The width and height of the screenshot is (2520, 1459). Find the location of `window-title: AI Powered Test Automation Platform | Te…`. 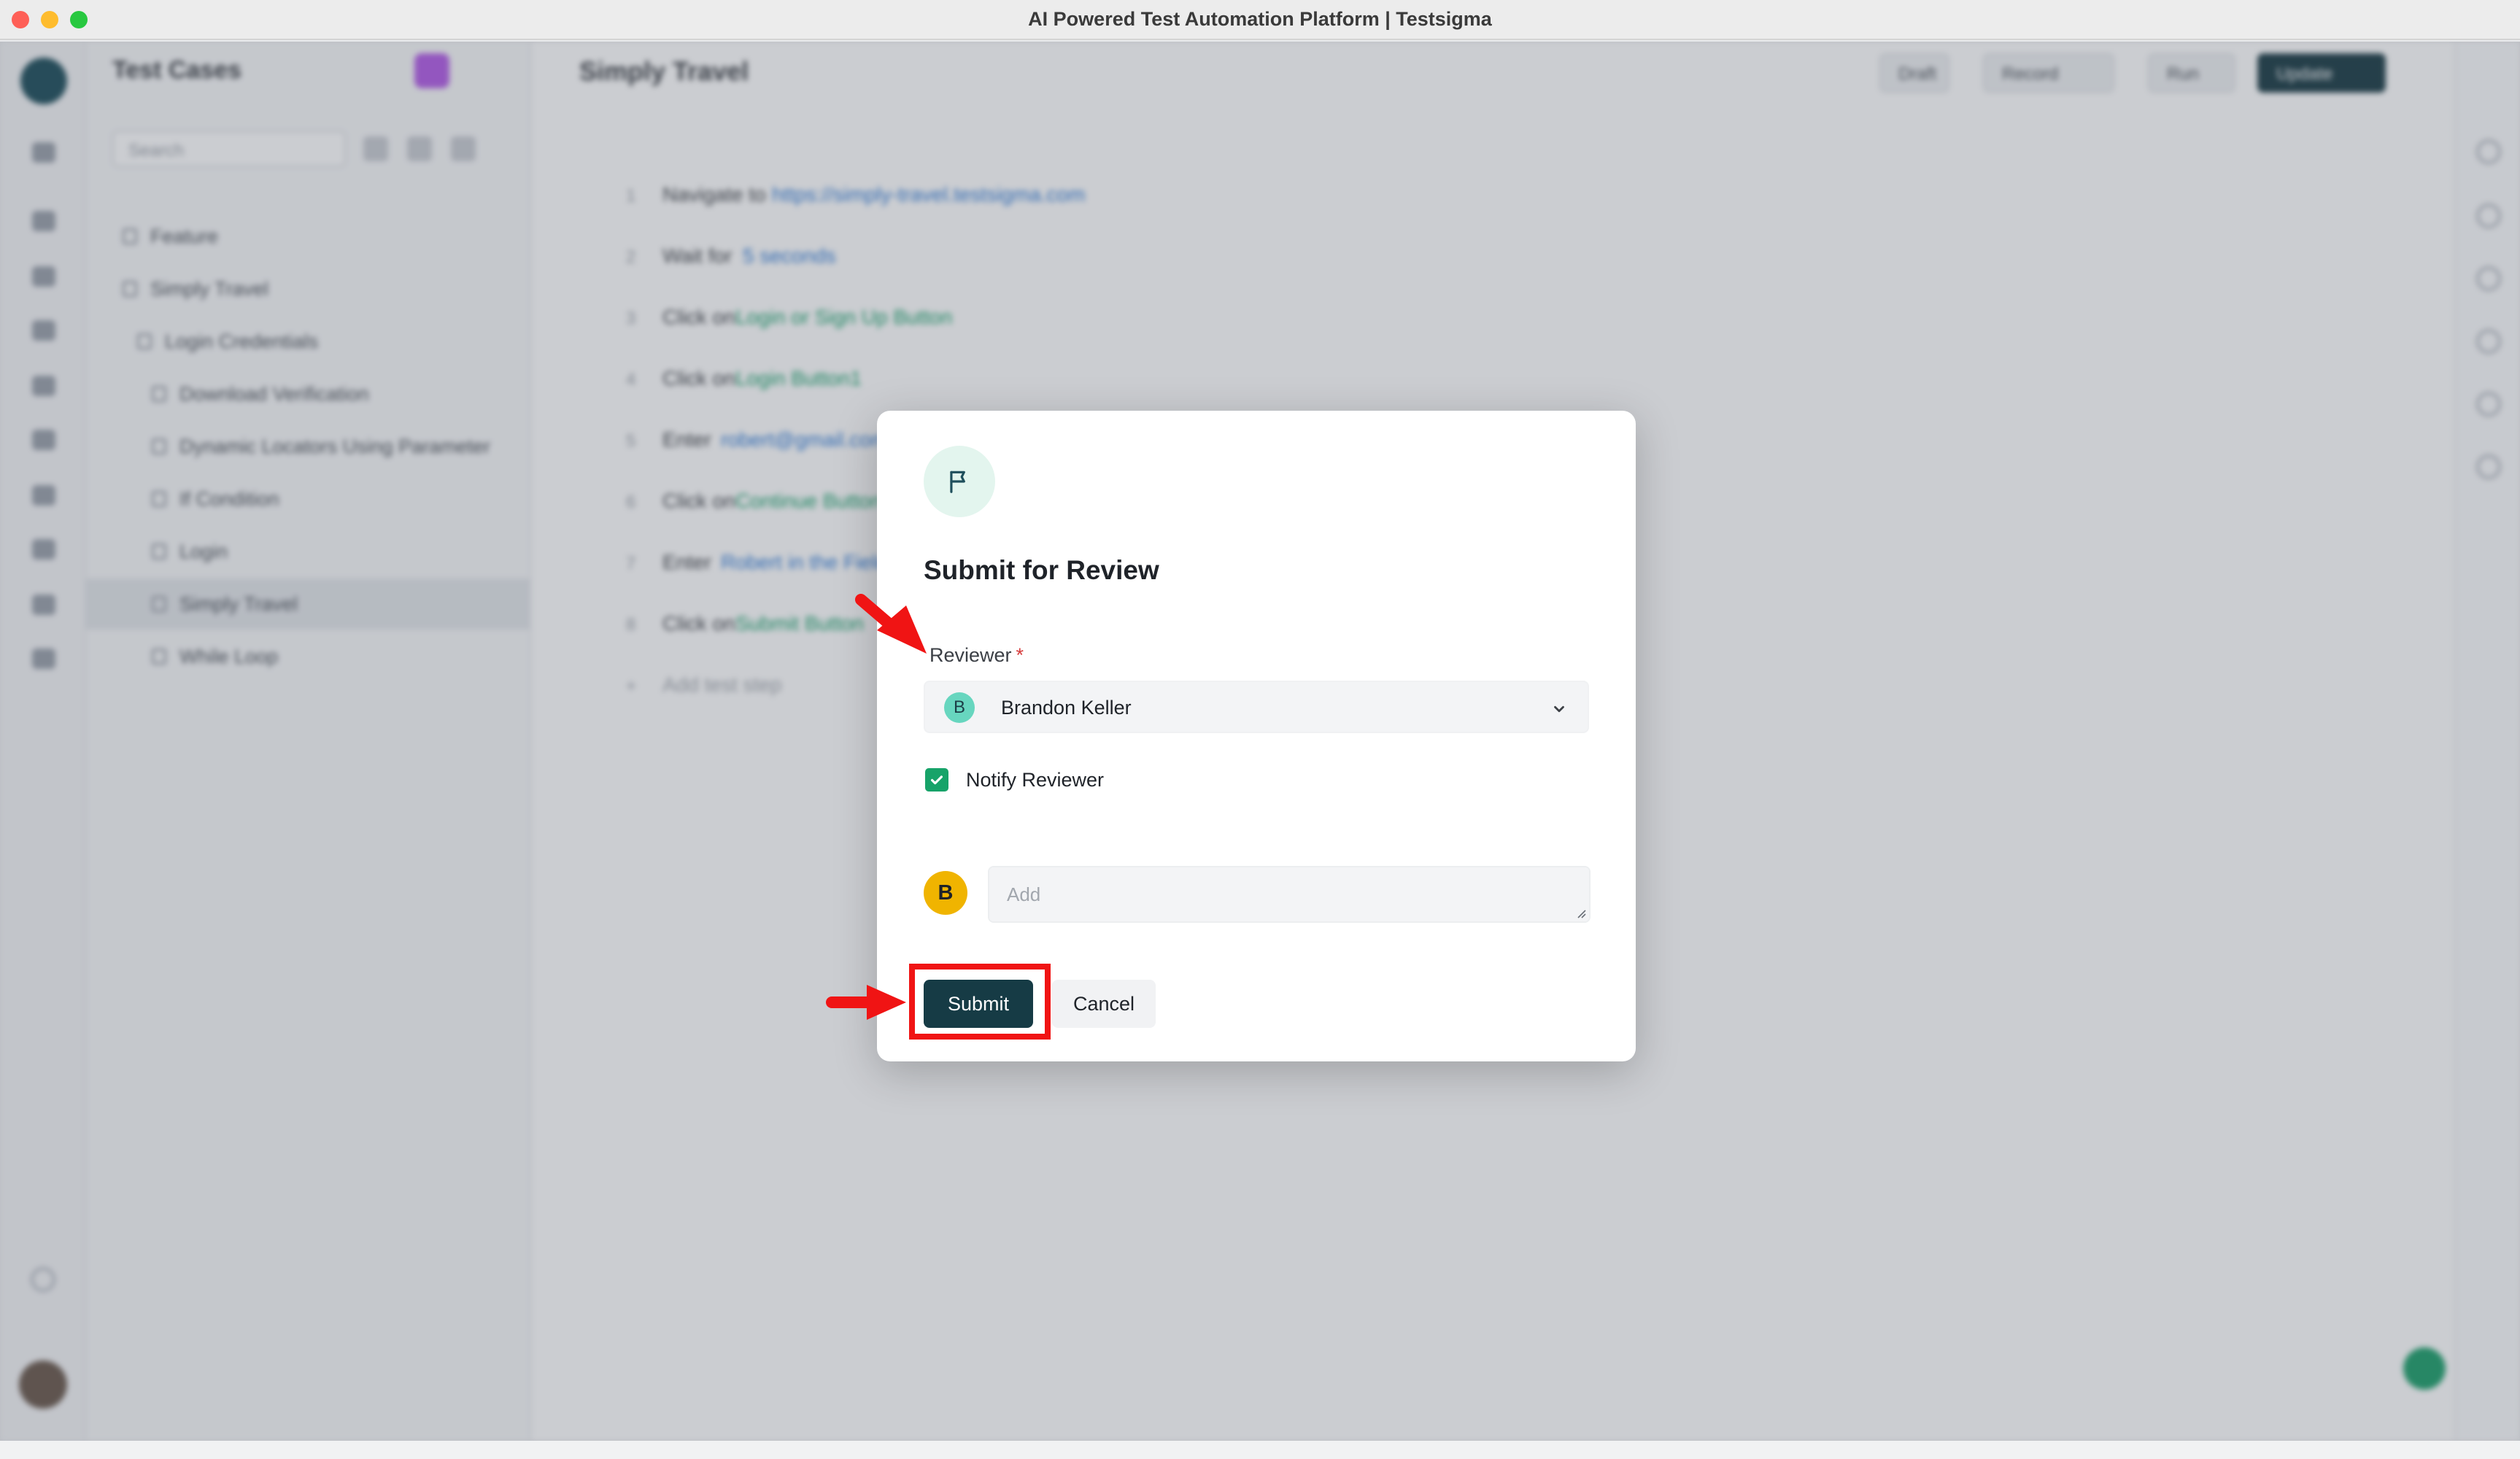

window-title: AI Powered Test Automation Platform | Te… is located at coordinates (1260, 19).